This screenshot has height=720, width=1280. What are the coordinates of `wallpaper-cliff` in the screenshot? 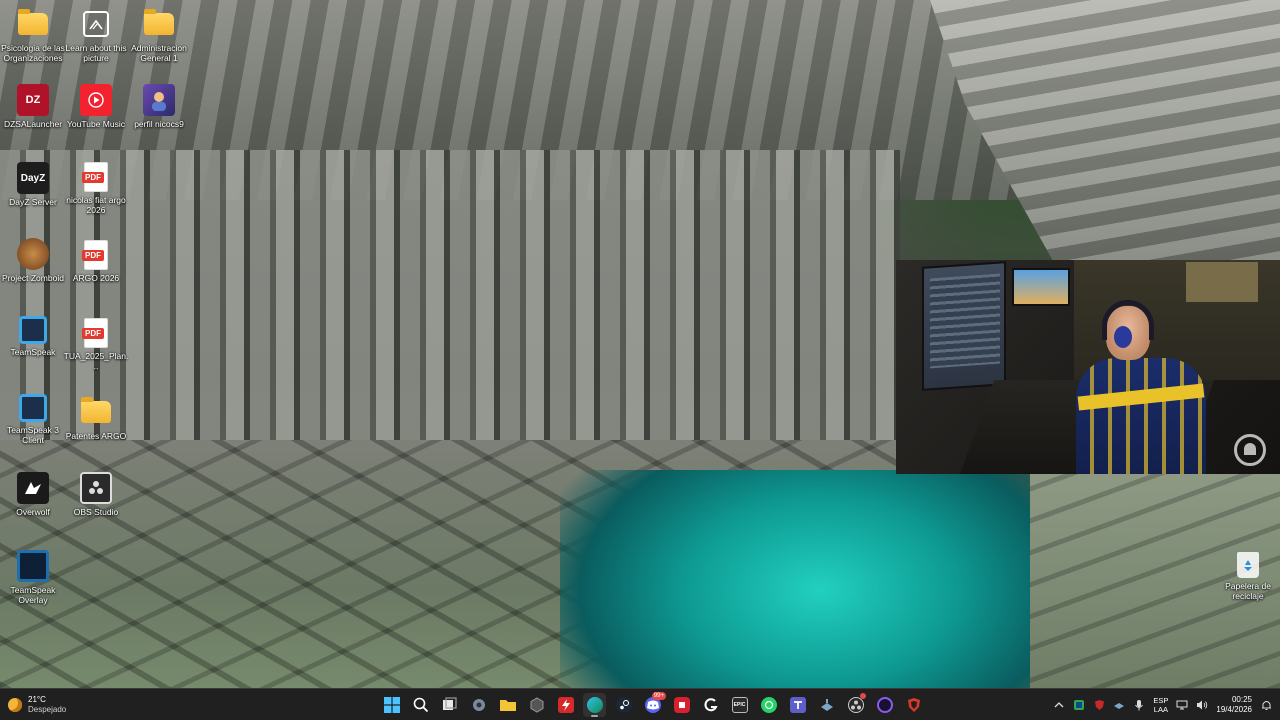 It's located at (1105, 130).